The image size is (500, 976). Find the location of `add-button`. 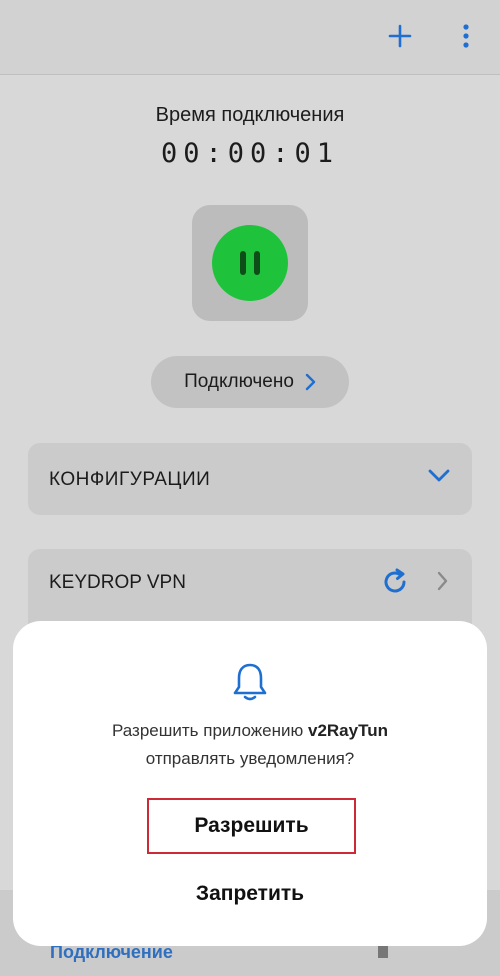

add-button is located at coordinates (400, 36).